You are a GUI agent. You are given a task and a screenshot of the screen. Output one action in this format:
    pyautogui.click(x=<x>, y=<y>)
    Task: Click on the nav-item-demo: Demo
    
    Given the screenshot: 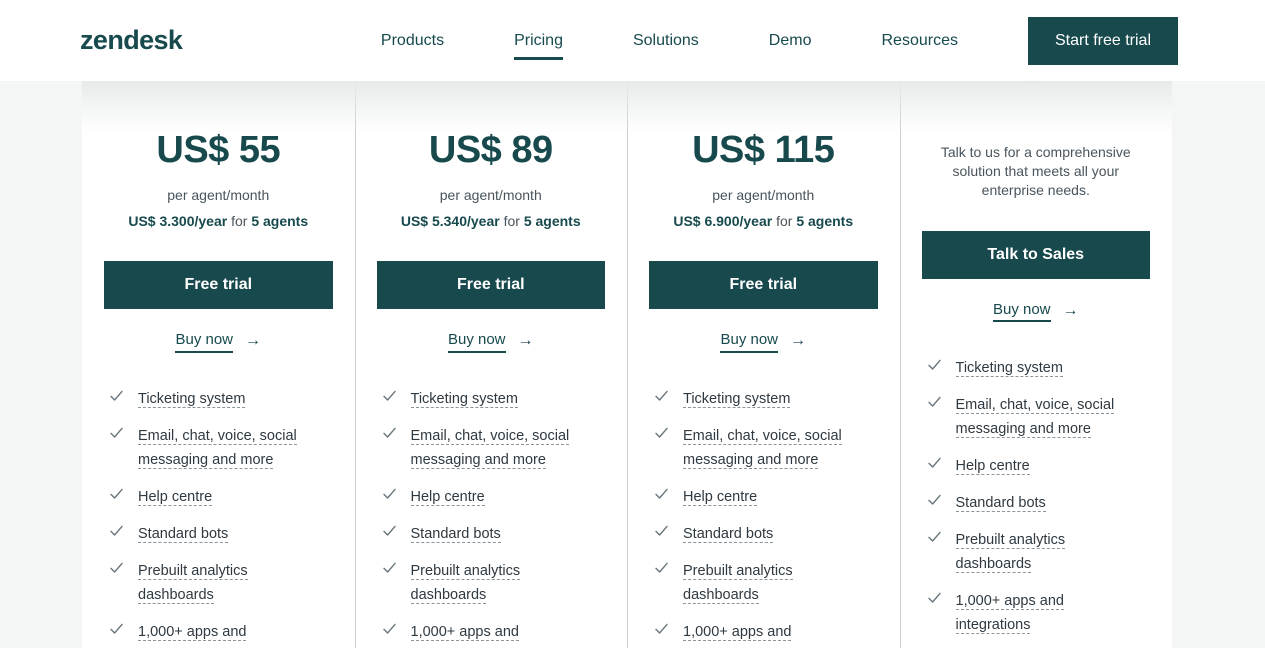 What is the action you would take?
    pyautogui.click(x=790, y=40)
    